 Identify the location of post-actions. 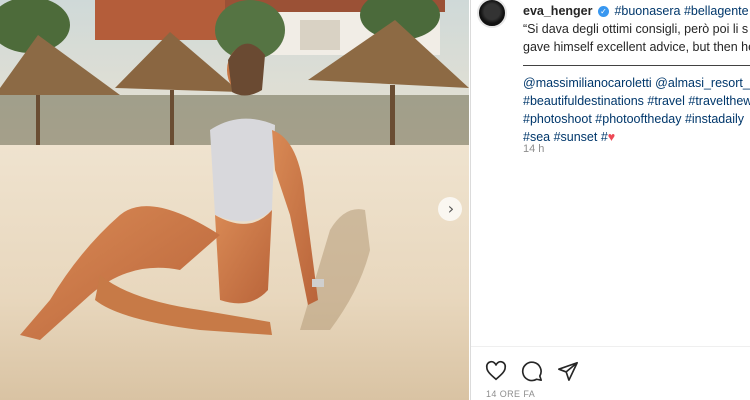
(532, 371).